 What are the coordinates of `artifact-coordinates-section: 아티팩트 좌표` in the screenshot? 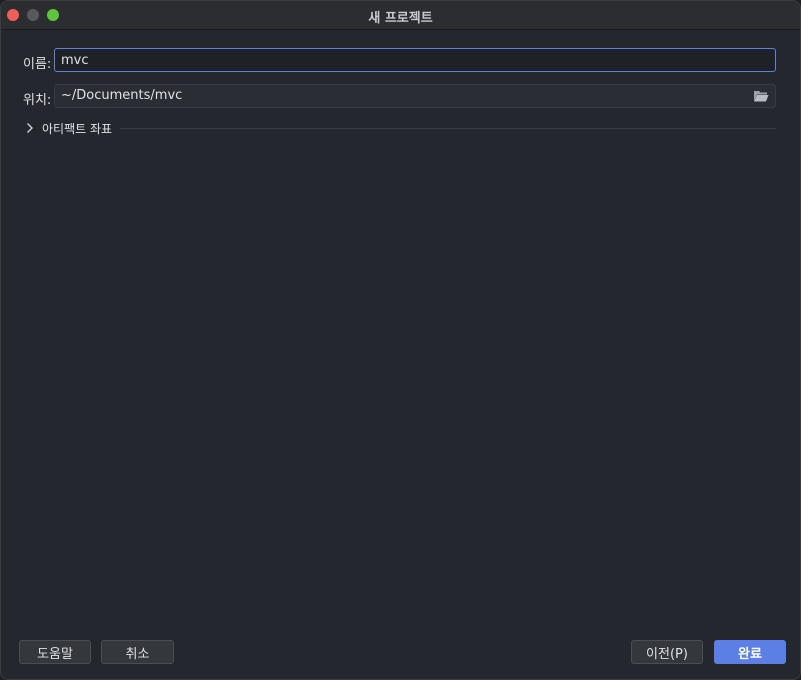 It's located at (399, 128).